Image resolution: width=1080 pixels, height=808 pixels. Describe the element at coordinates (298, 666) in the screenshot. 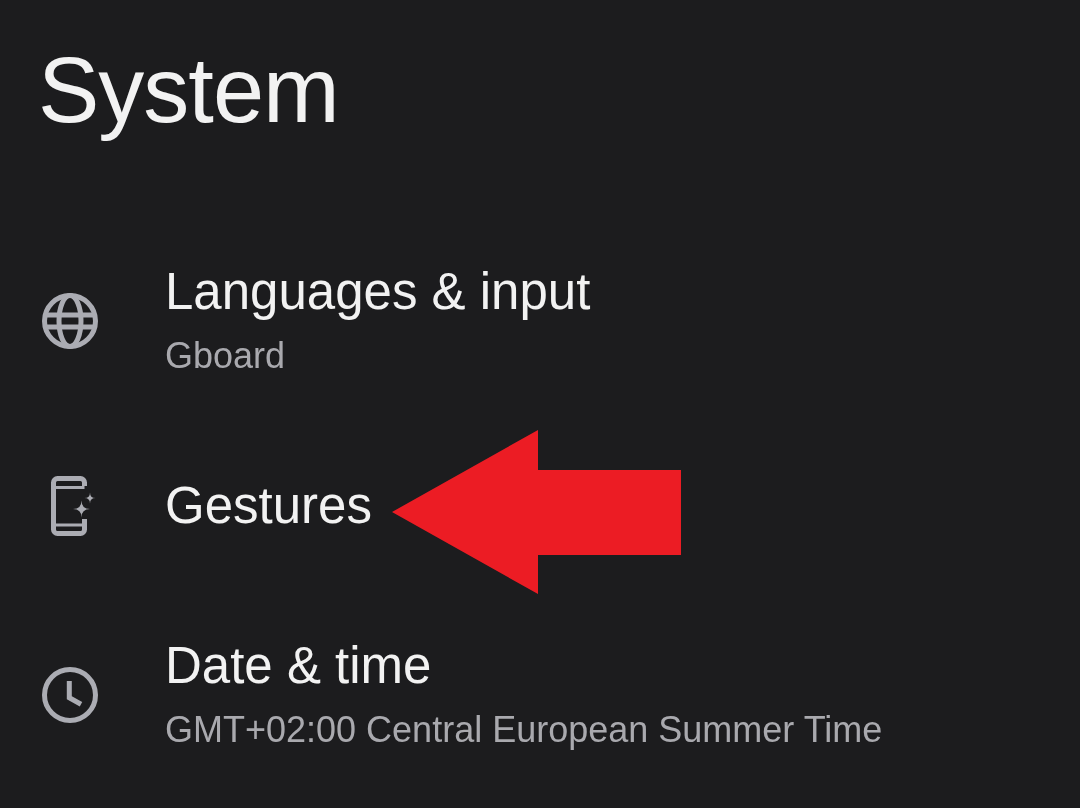

I see `setting-title: Date & time` at that location.